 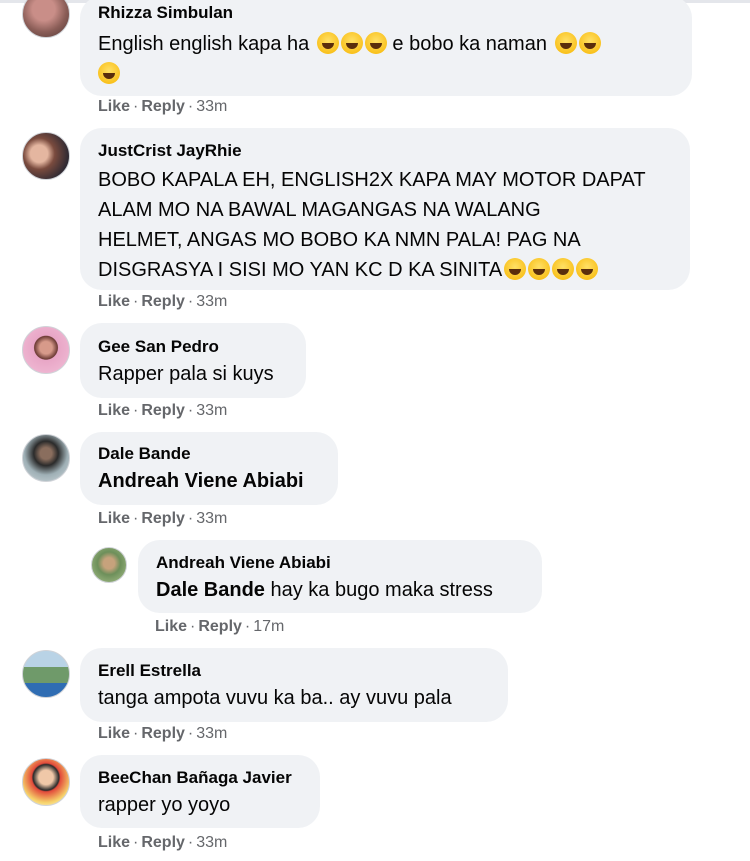 What do you see at coordinates (386, 13) in the screenshot?
I see `comment-author: Rhizza Simbulan` at bounding box center [386, 13].